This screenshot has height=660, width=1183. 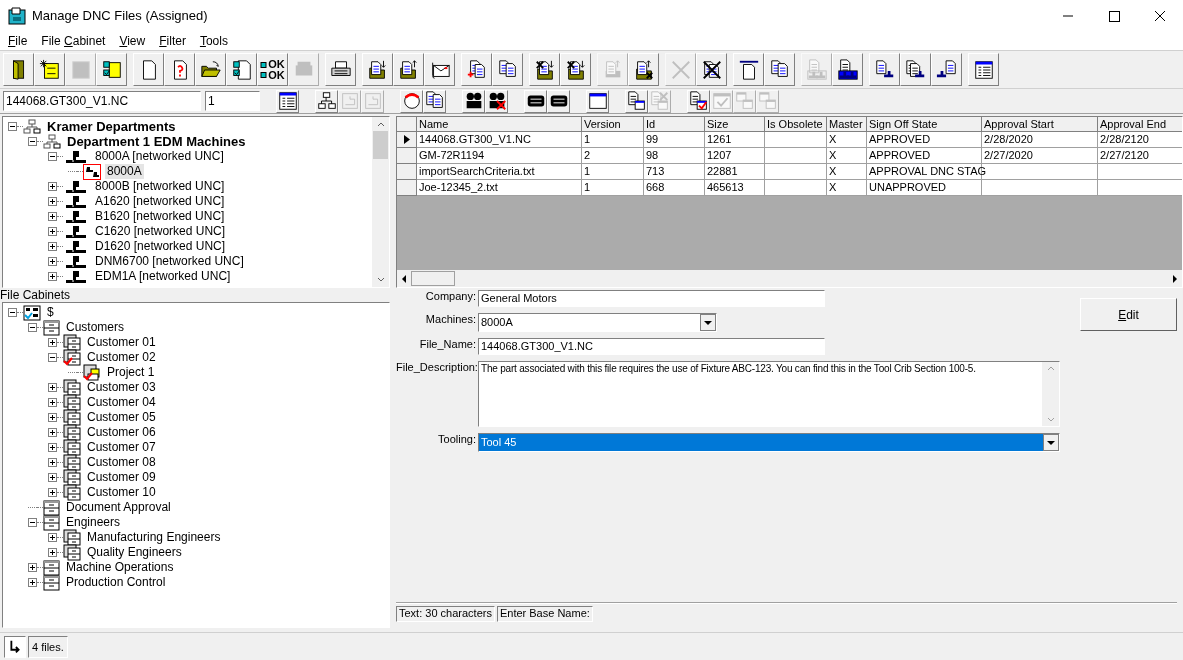 What do you see at coordinates (748, 69) in the screenshot?
I see `page-bar-icon` at bounding box center [748, 69].